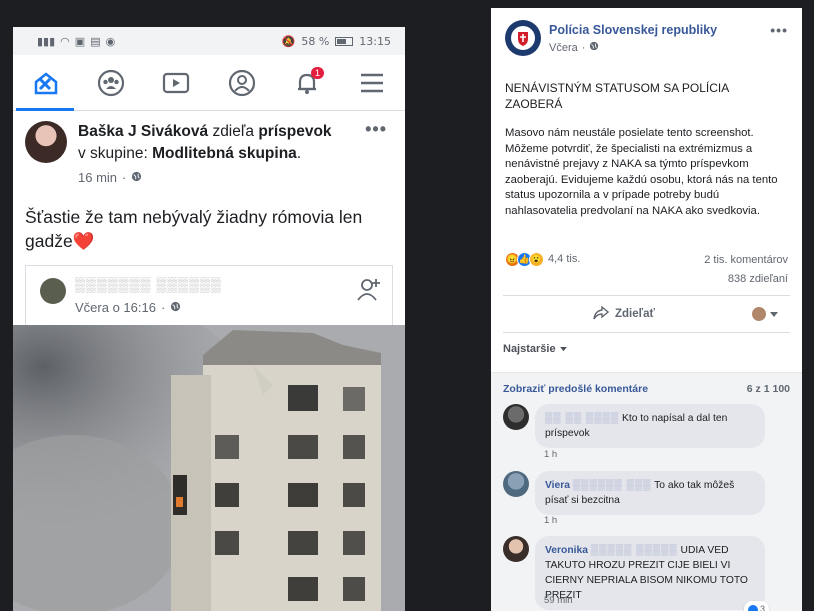 The height and width of the screenshot is (611, 814). I want to click on redacted-name: ▒▒ ▒▒ ▒▒▒▒, so click(582, 418).